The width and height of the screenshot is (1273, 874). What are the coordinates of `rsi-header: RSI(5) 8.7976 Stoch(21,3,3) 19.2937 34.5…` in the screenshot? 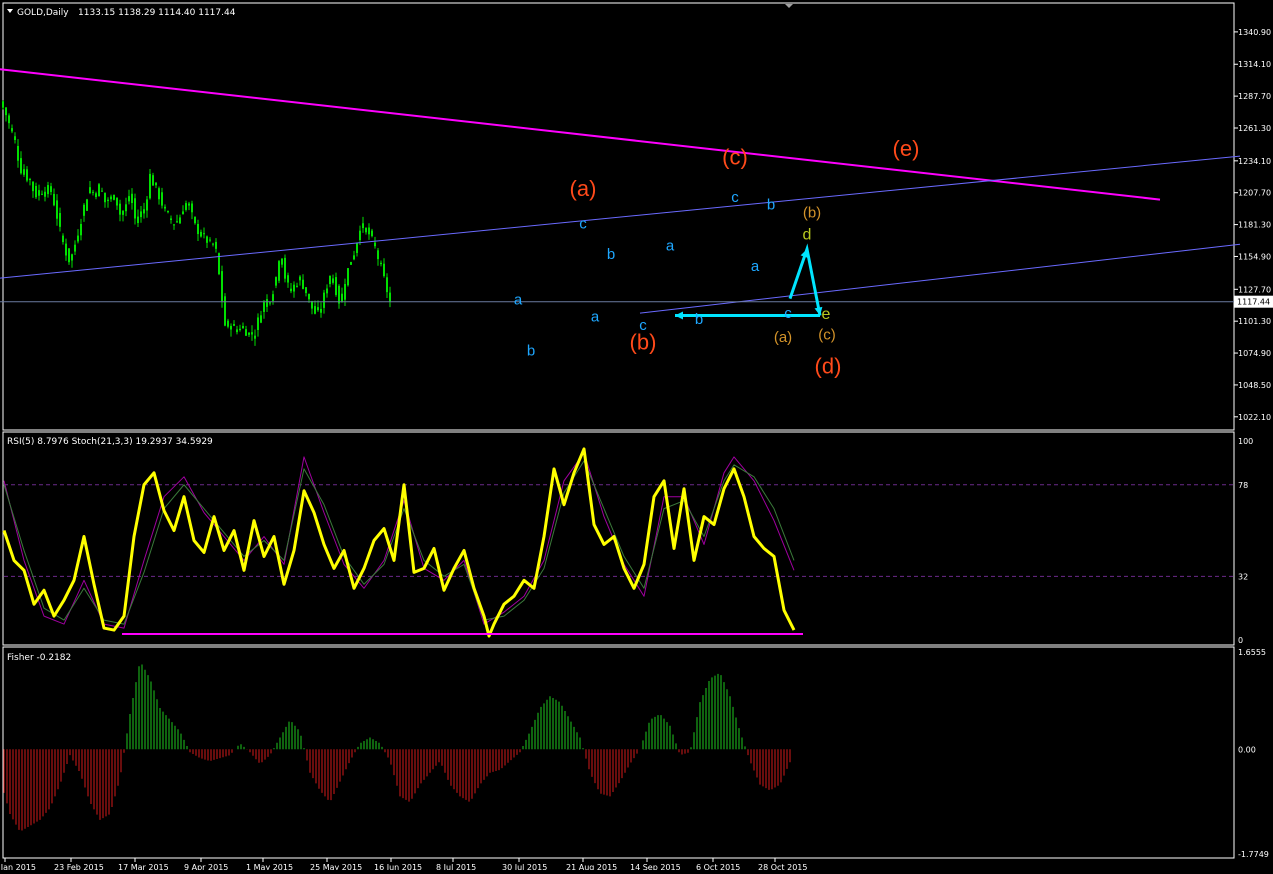 It's located at (110, 442).